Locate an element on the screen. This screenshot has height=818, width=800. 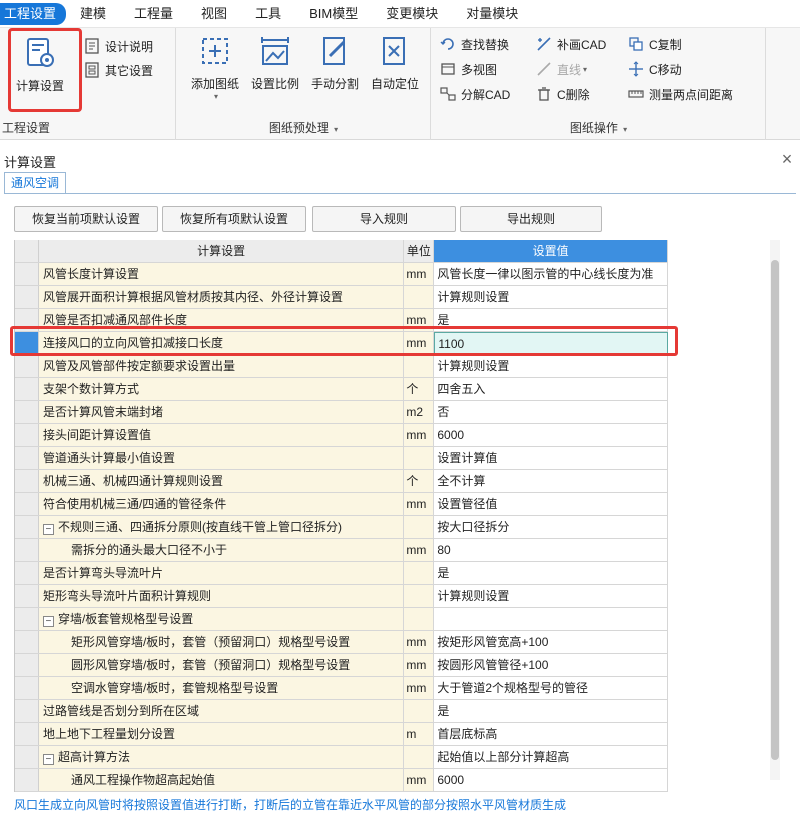
menu-quantity: 工程量 is located at coordinates (153, 14).